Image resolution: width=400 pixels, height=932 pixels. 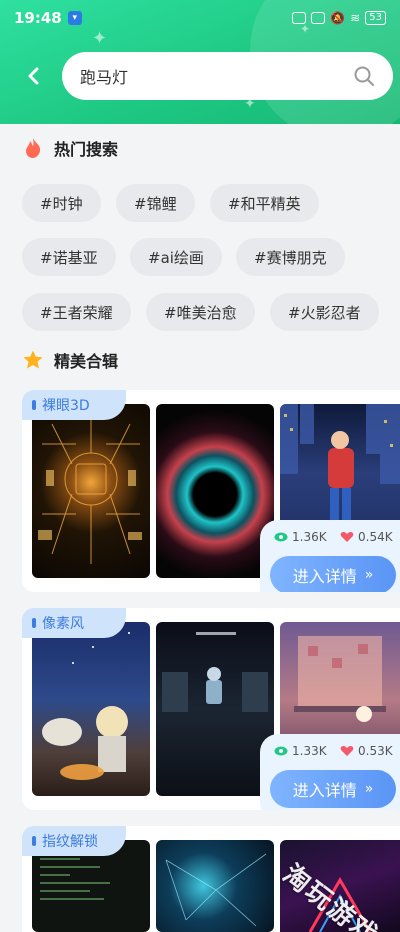 What do you see at coordinates (86, 706) in the screenshot?
I see `pixel-scene-graphic` at bounding box center [86, 706].